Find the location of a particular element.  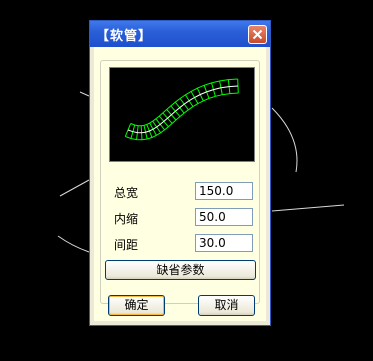

spacing-label: 间距 is located at coordinates (126, 245).